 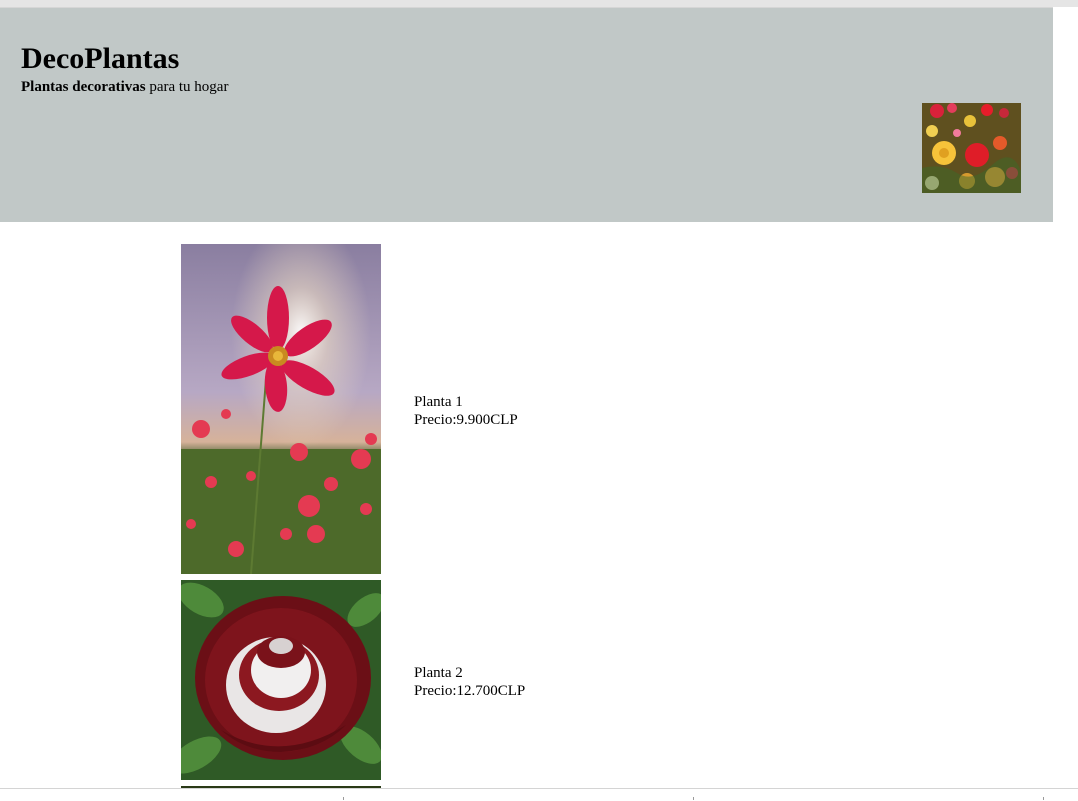 I want to click on window-bottom-border, so click(x=539, y=794).